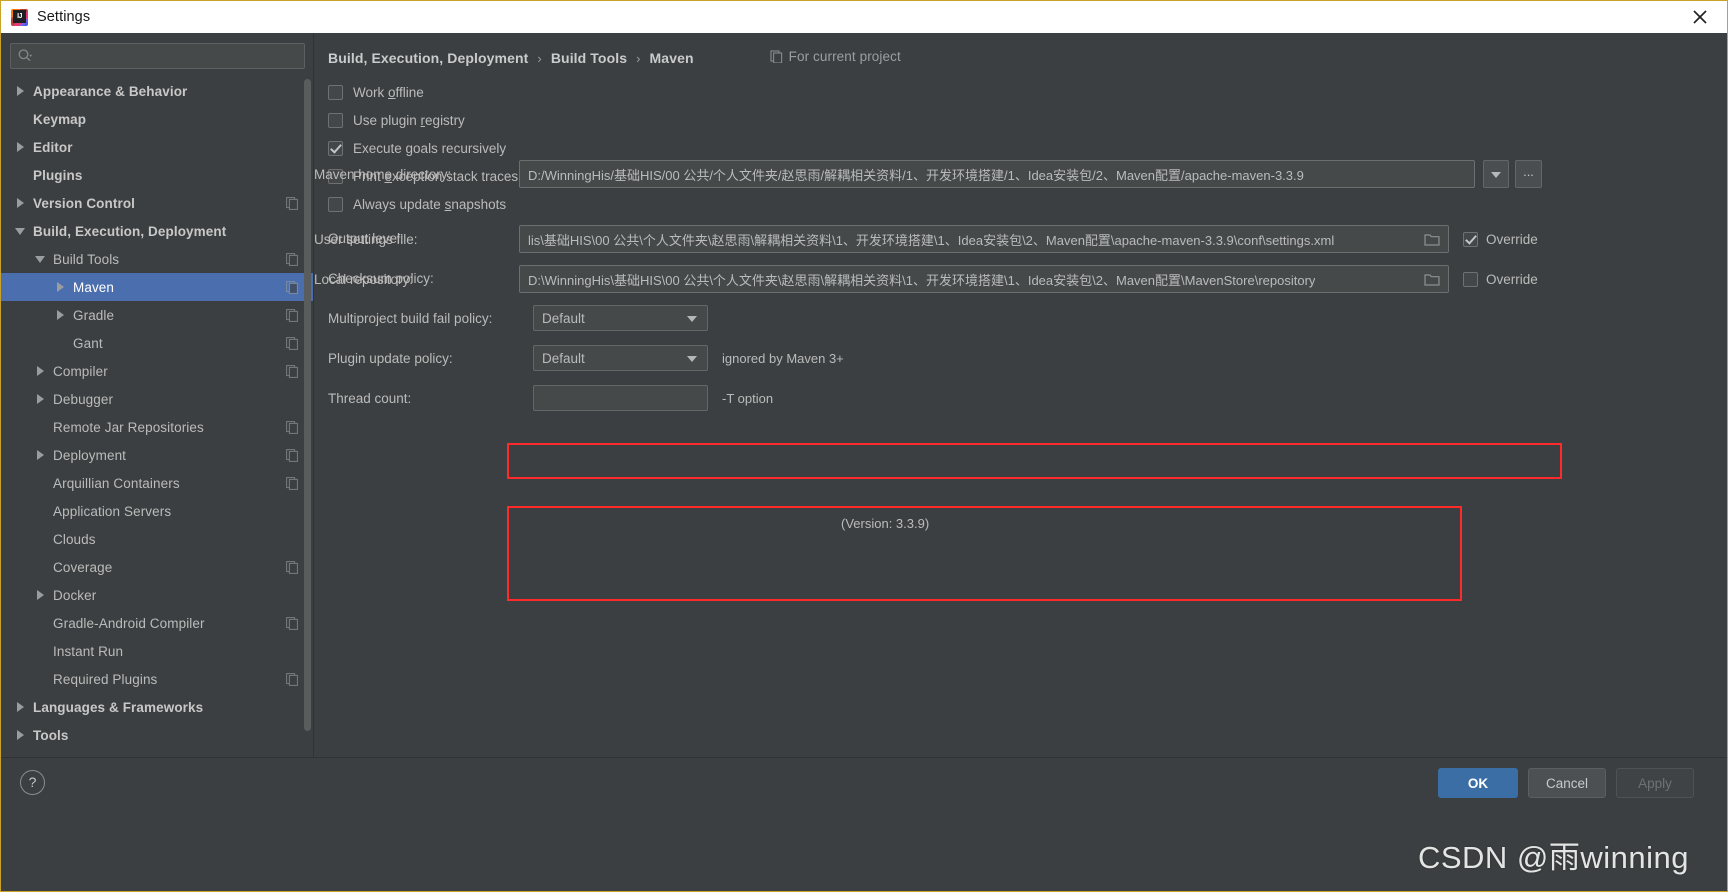  Describe the element at coordinates (984, 553) in the screenshot. I see `paths-highlight` at that location.